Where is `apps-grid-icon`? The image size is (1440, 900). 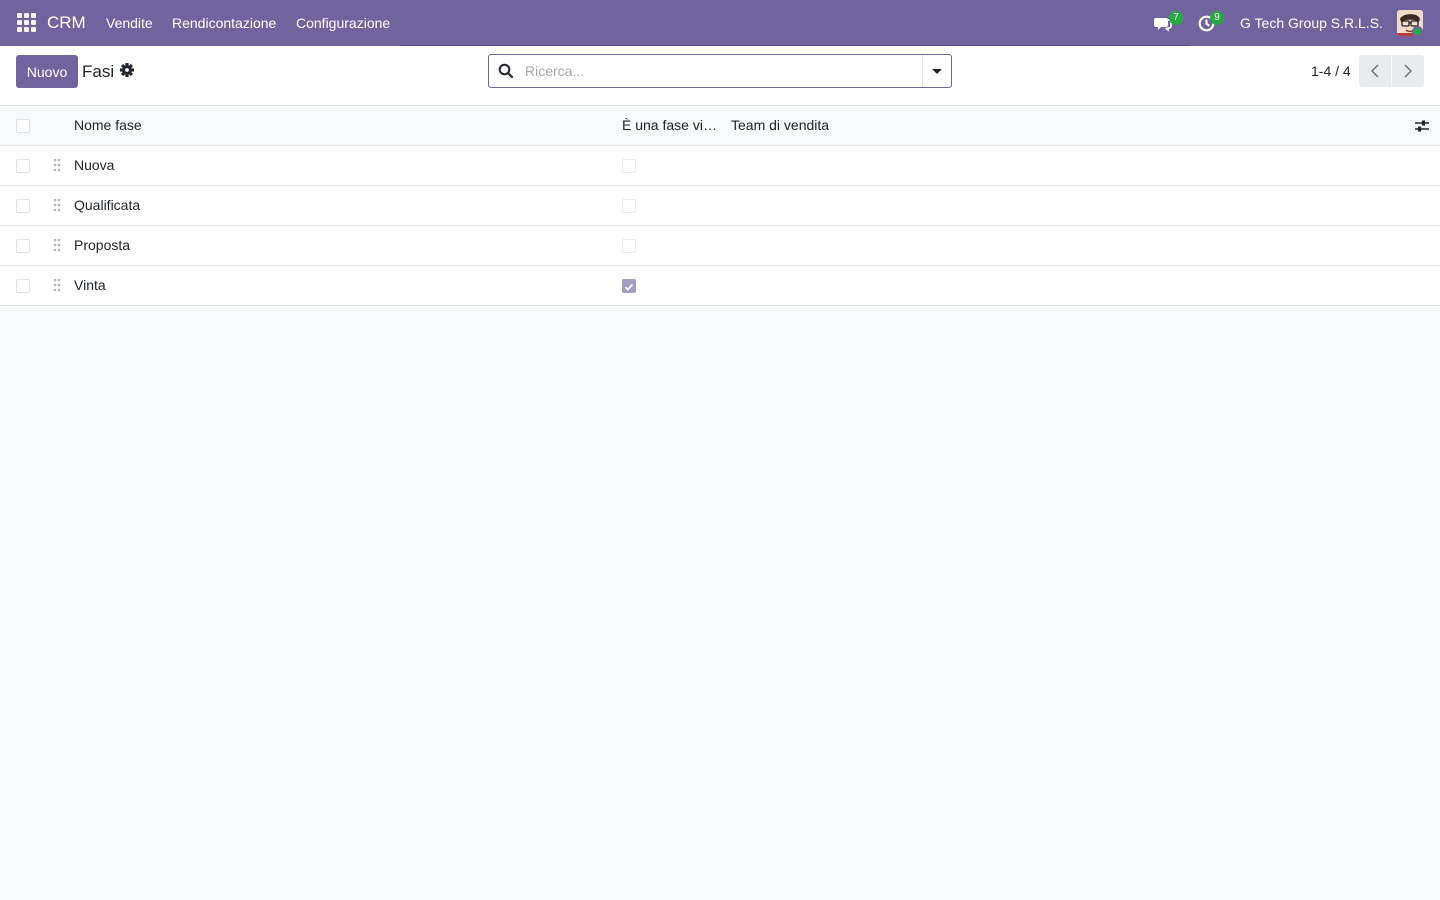
apps-grid-icon is located at coordinates (26, 22).